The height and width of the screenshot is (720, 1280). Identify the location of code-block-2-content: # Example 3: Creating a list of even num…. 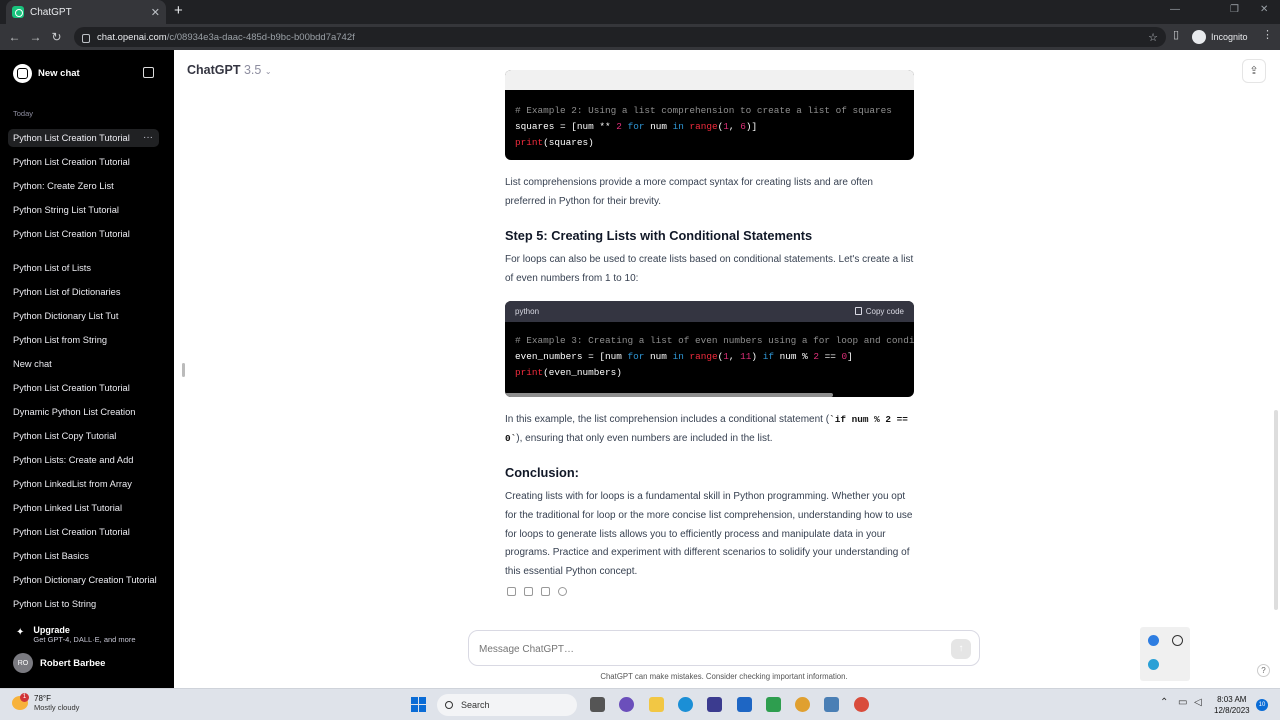
(709, 351).